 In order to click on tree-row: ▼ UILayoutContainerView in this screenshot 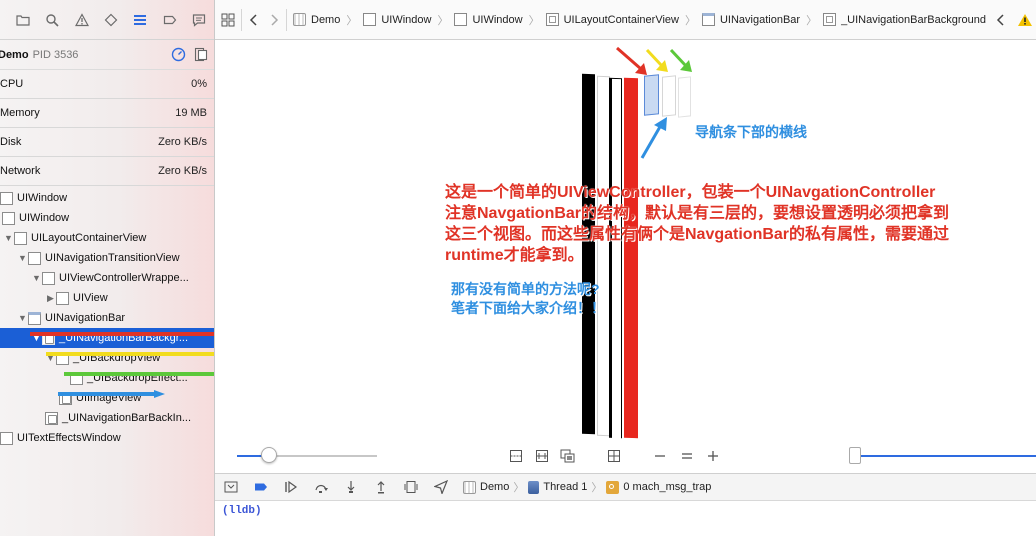, I will do `click(107, 238)`.